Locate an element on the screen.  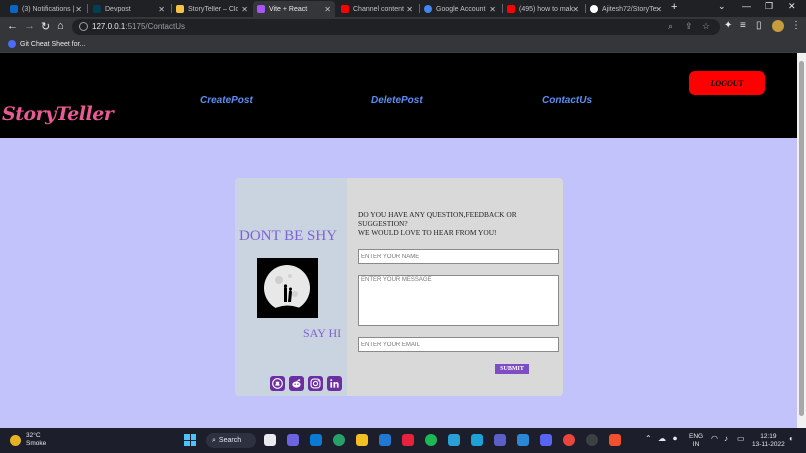
region-label: IN is located at coordinates (696, 444).